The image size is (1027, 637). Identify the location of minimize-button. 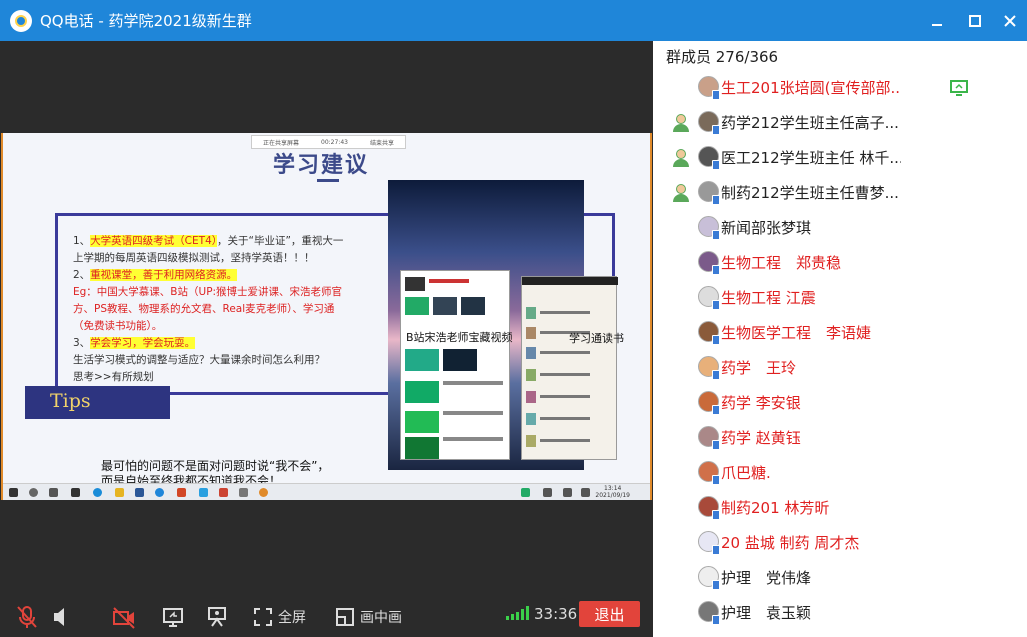
(937, 20).